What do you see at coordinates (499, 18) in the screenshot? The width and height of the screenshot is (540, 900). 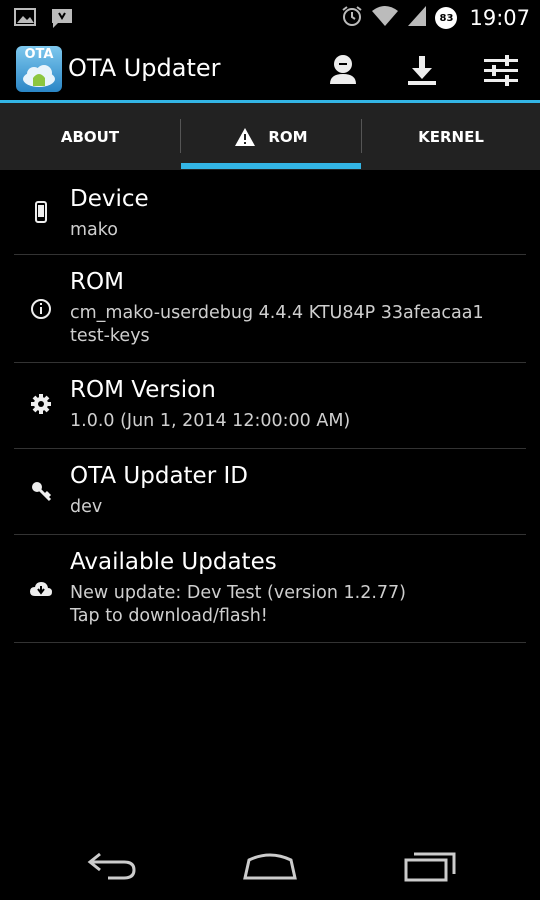 I see `status-time: 19:07` at bounding box center [499, 18].